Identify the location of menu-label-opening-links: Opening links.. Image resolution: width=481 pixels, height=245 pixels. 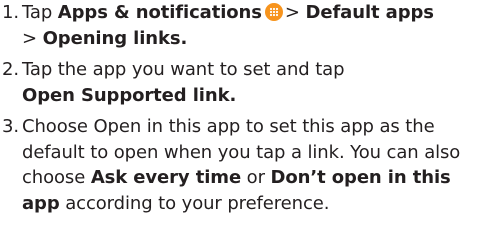
(115, 38).